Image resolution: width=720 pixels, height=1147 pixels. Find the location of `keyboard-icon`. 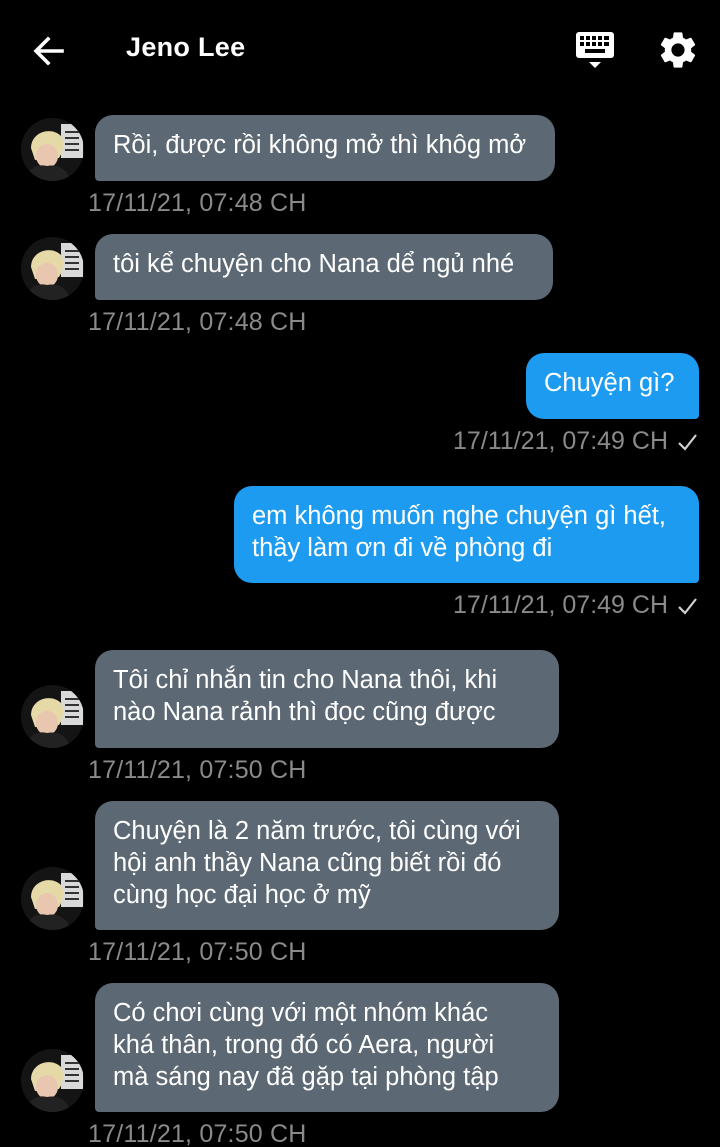

keyboard-icon is located at coordinates (595, 50).